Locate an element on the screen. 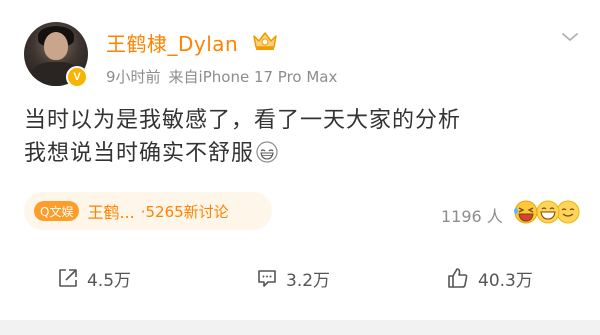 The height and width of the screenshot is (335, 600). repost-button: 4.5万 is located at coordinates (94, 278).